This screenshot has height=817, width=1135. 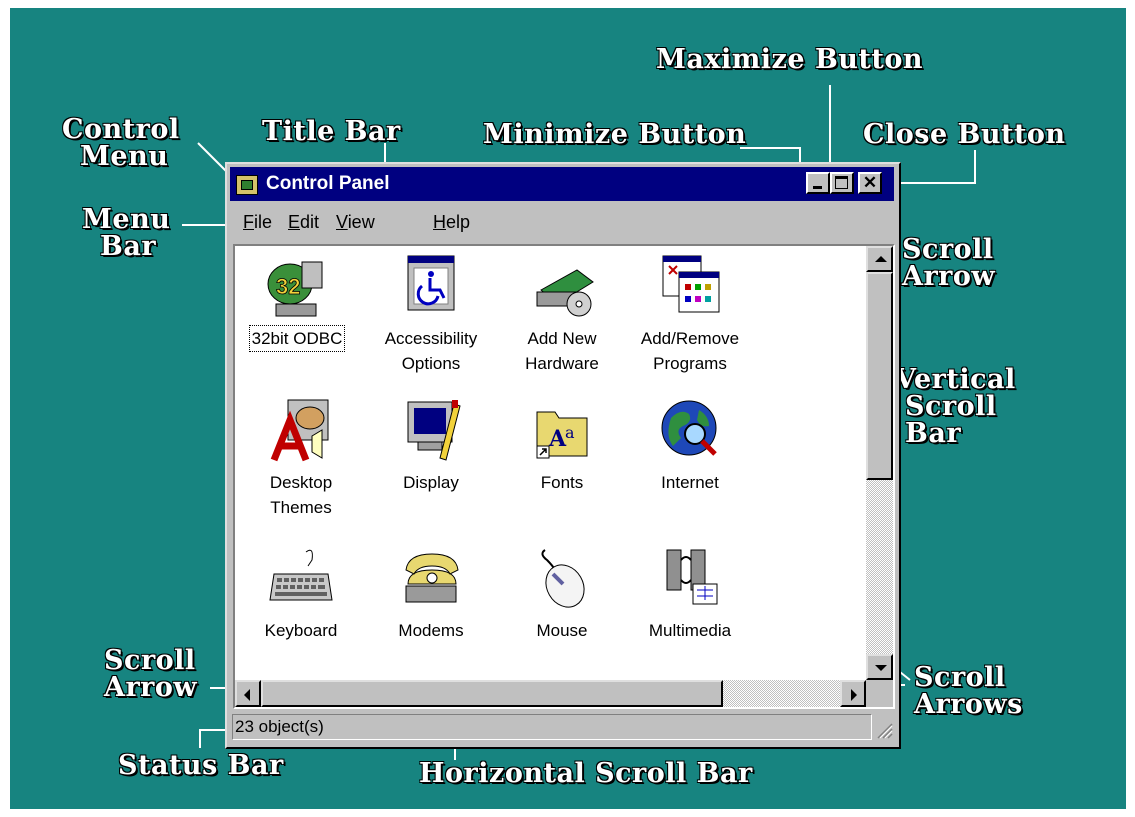 I want to click on resize-grip-icon, so click(x=884, y=730).